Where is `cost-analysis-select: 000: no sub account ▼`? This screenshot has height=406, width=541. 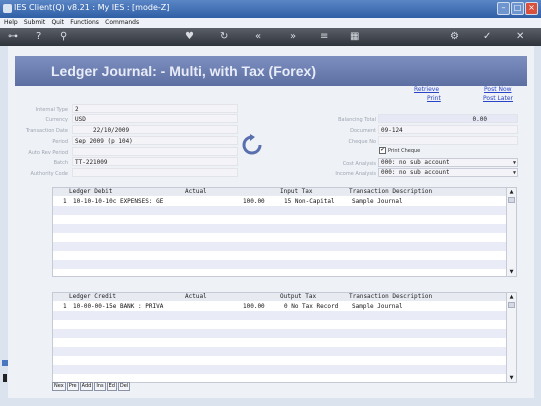
cost-analysis-select: 000: no sub account ▼ is located at coordinates (448, 162).